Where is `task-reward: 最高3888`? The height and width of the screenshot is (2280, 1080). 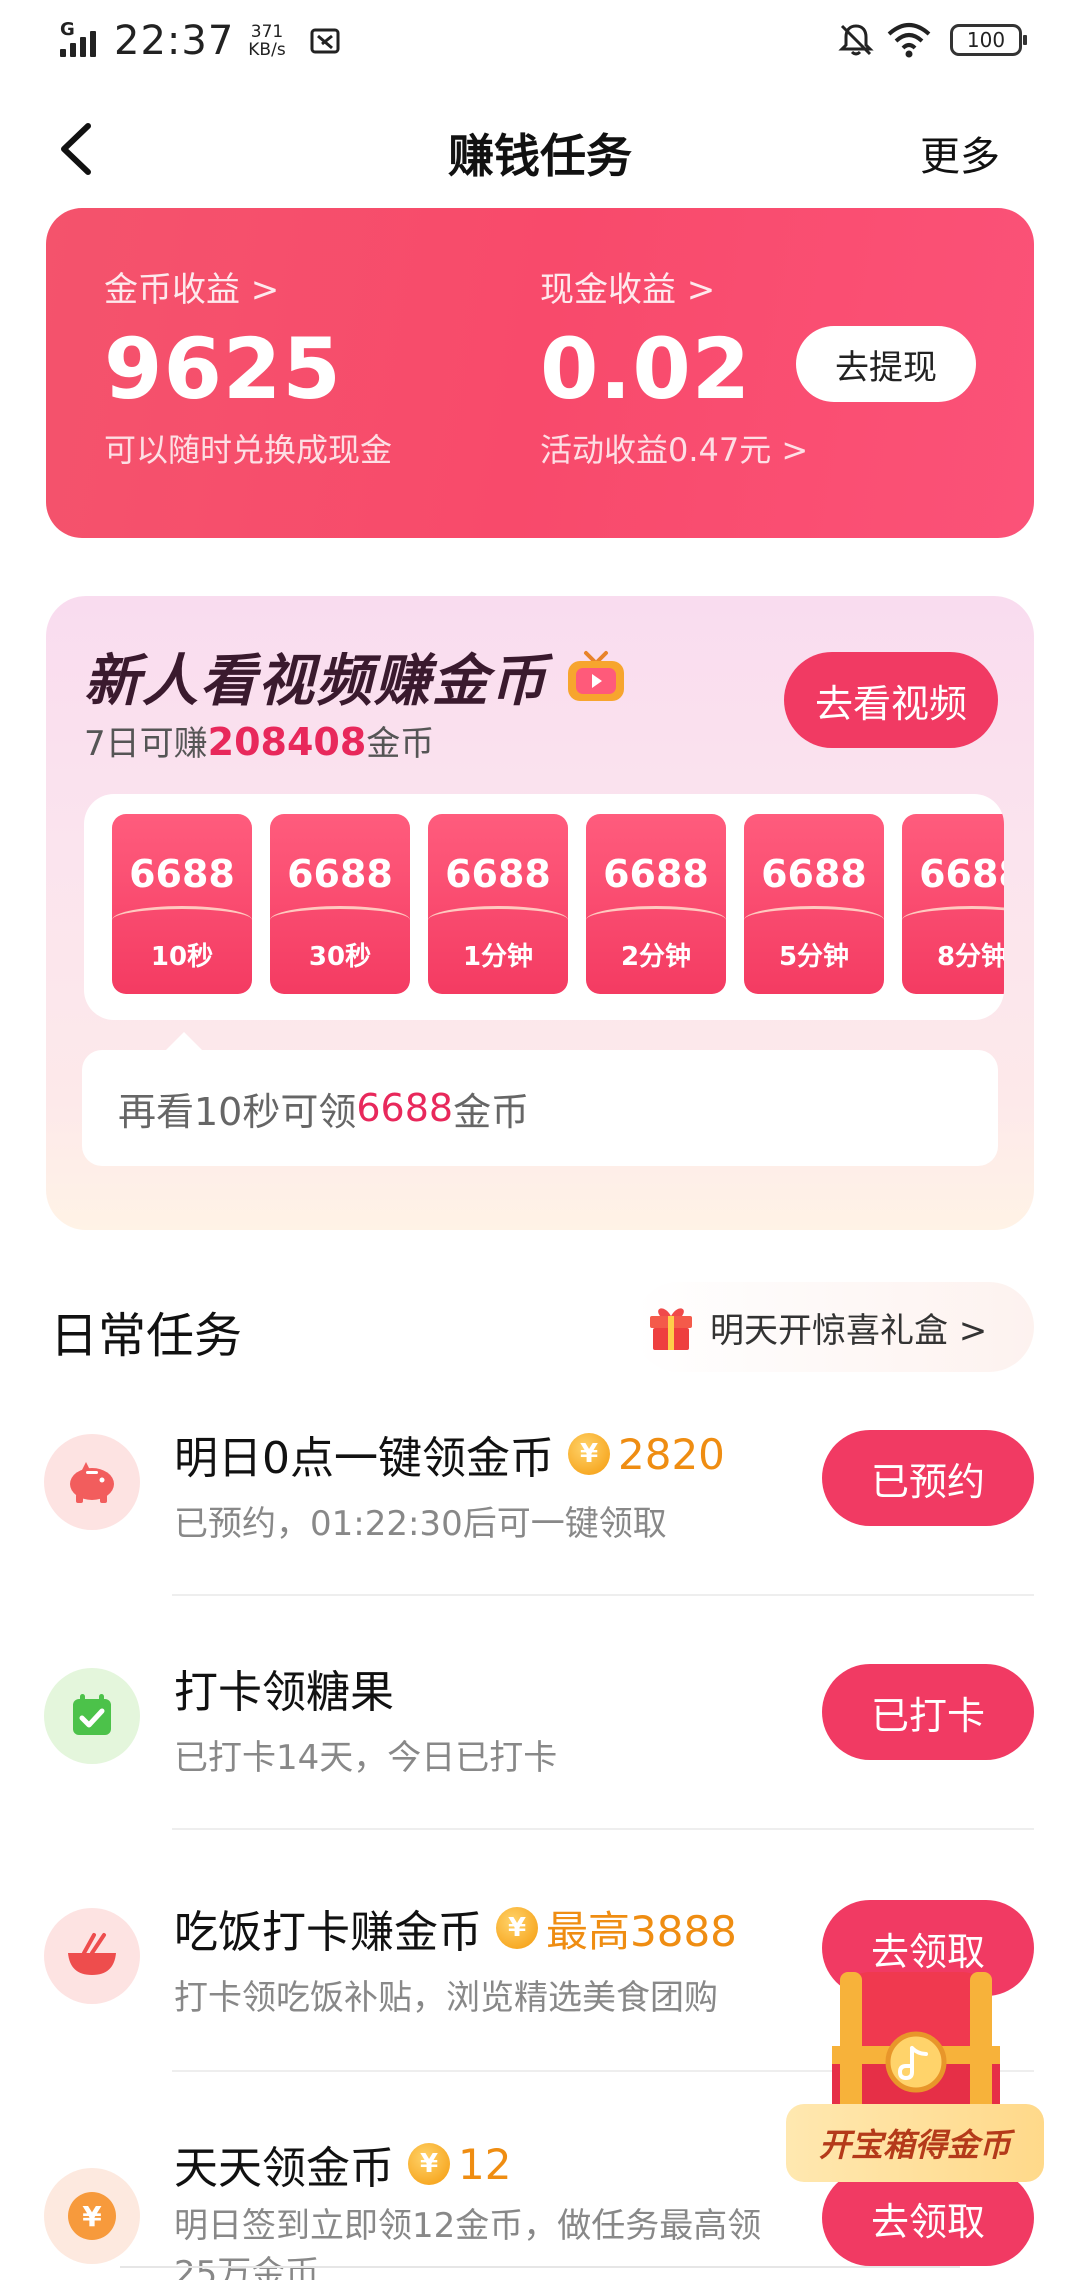 task-reward: 最高3888 is located at coordinates (641, 1931).